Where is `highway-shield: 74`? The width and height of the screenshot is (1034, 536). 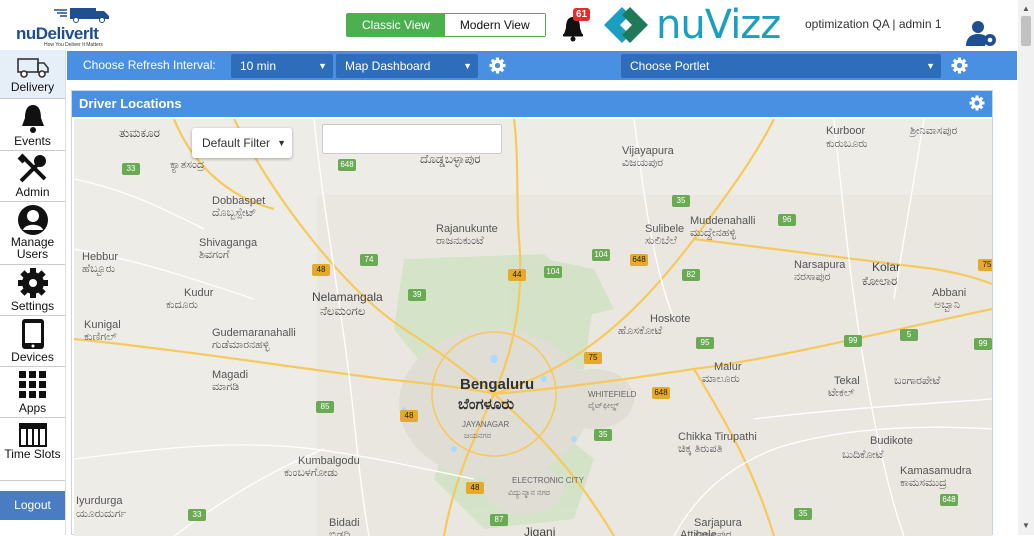
highway-shield: 74 is located at coordinates (369, 260).